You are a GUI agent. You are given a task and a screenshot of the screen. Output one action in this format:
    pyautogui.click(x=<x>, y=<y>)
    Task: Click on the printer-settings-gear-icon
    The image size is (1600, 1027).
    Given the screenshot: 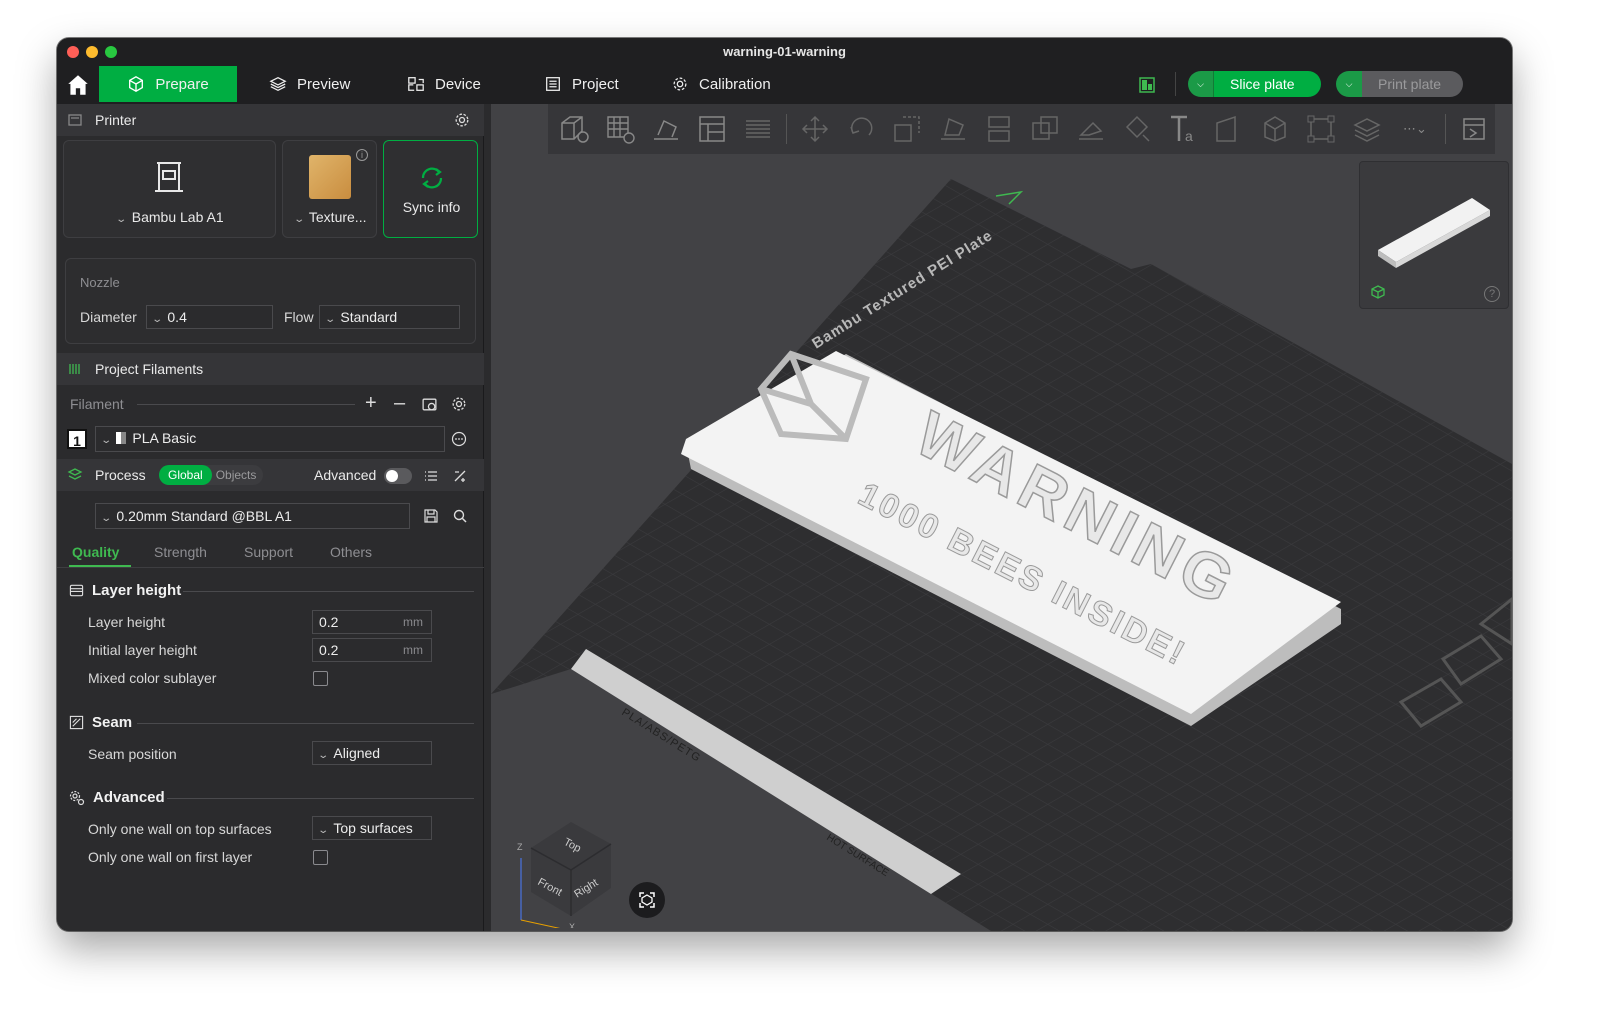 What is the action you would take?
    pyautogui.click(x=462, y=120)
    